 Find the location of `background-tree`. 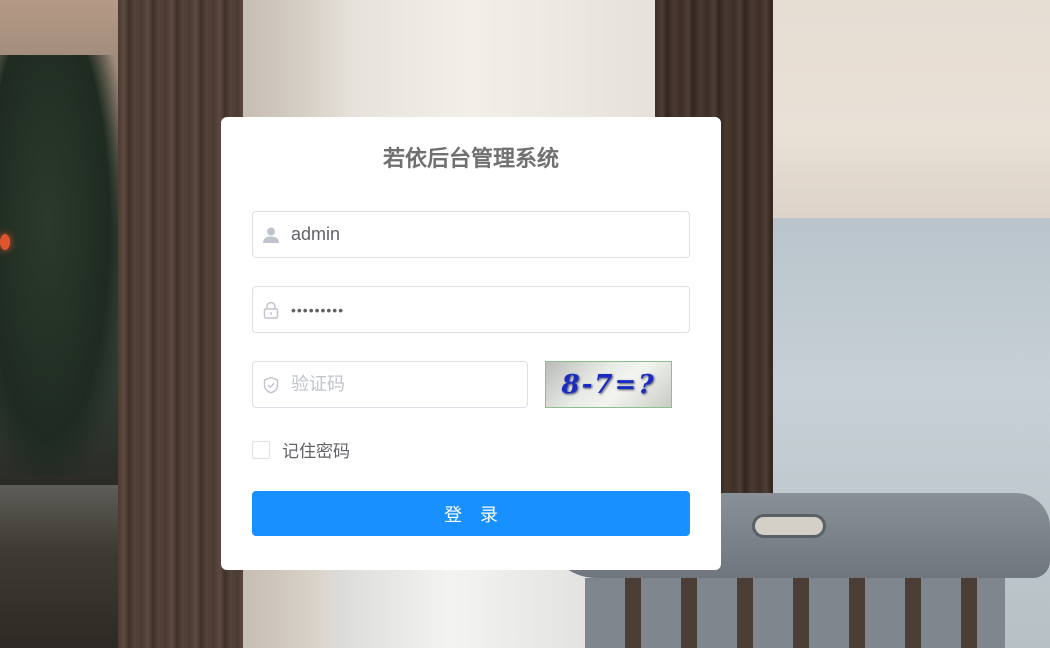

background-tree is located at coordinates (60, 265).